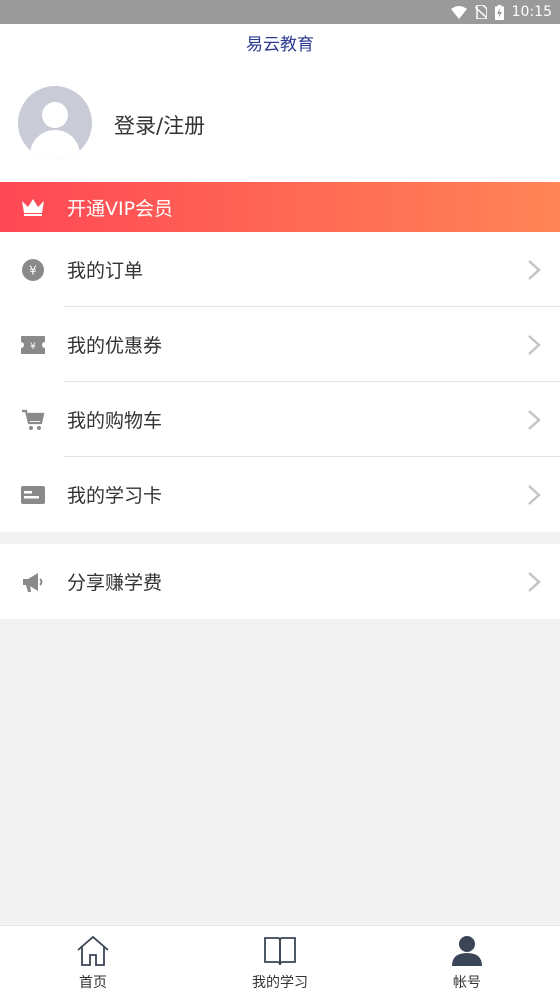  What do you see at coordinates (115, 421) in the screenshot?
I see `menu-item-label: 我的购物车` at bounding box center [115, 421].